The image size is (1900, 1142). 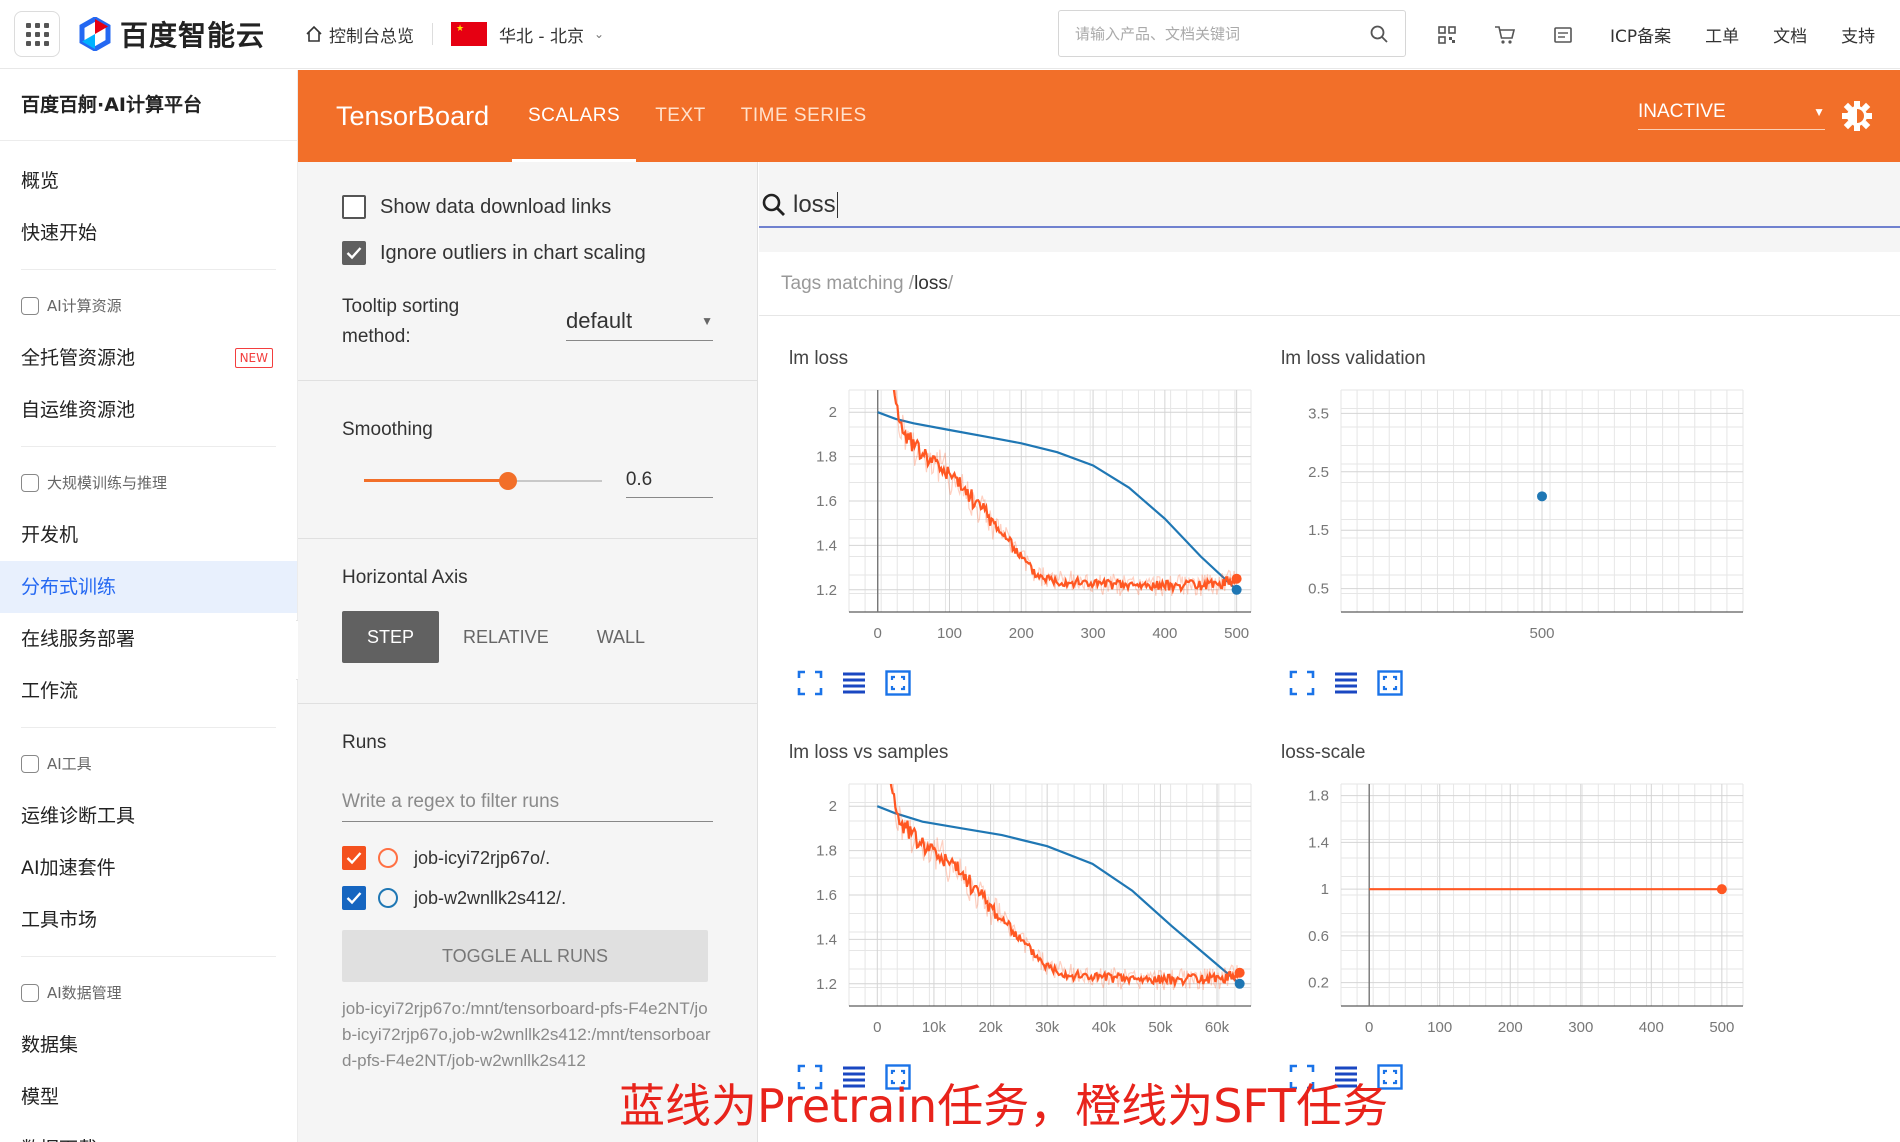 I want to click on cart-icon, so click(x=1505, y=35).